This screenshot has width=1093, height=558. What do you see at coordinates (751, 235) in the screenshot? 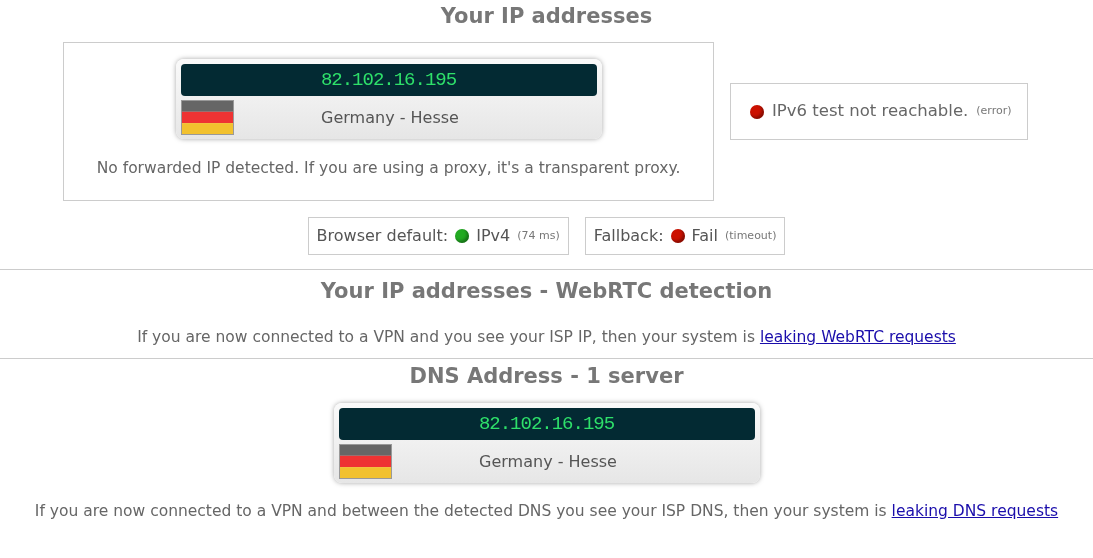
I see `check-detail: (timeout)` at bounding box center [751, 235].